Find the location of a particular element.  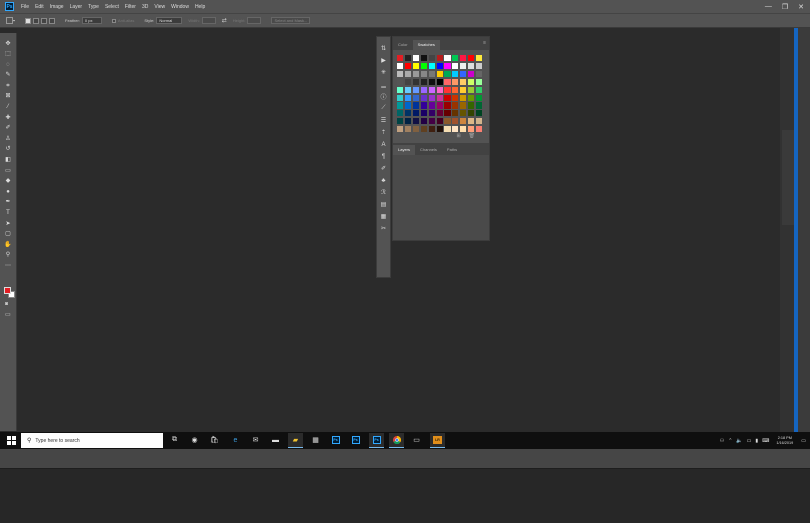

network-icon: ▭ is located at coordinates (749, 441).